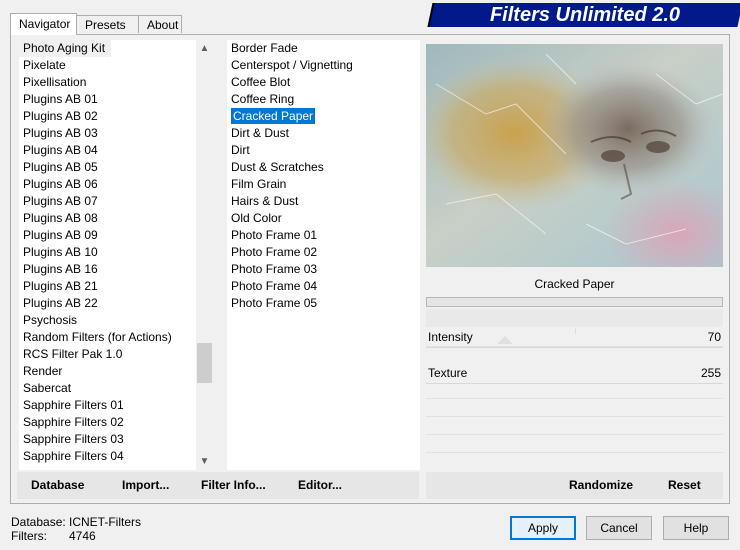  I want to click on list-item: Plugins AB 07, so click(108, 201).